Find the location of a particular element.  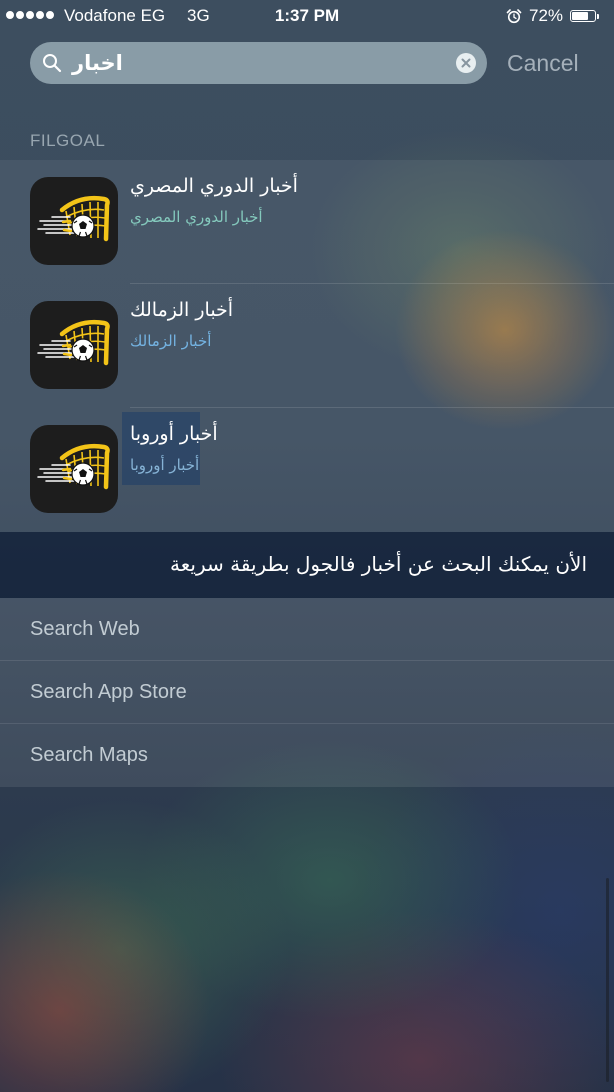

result-title: أخبار الزمالك is located at coordinates (182, 310).